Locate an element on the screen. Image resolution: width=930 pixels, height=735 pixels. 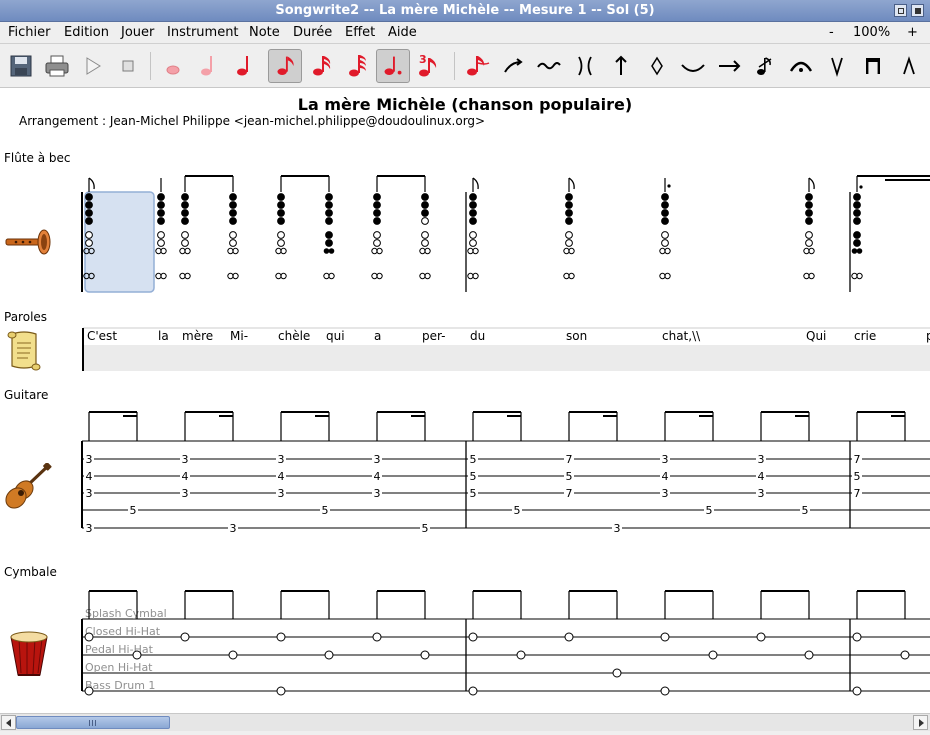
menu-effet: Effet is located at coordinates (360, 32).